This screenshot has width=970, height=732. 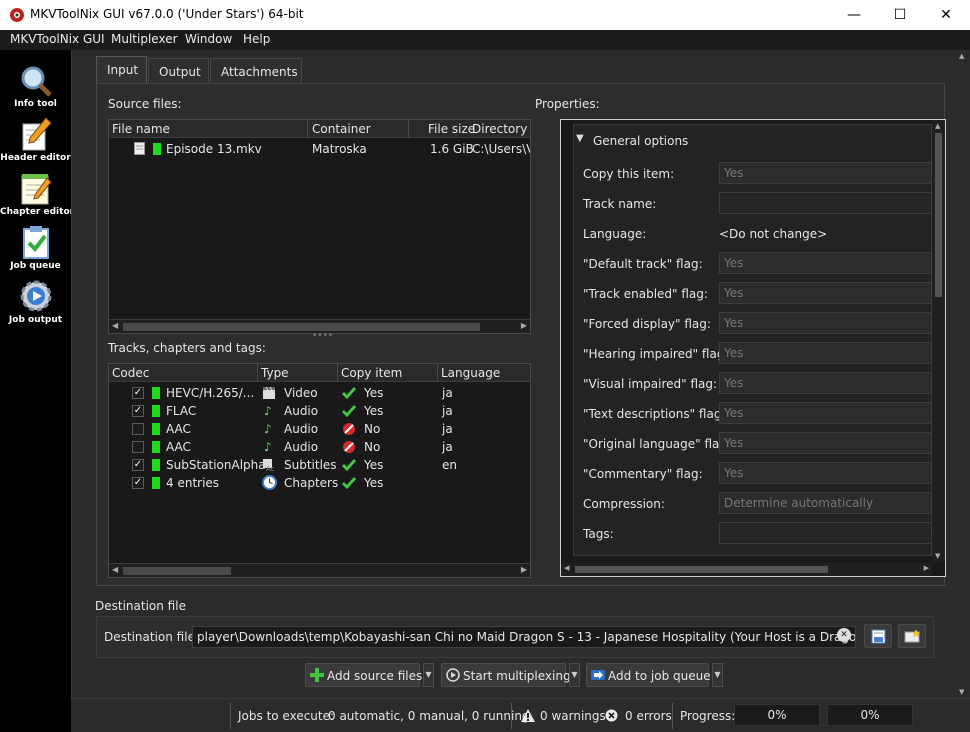 What do you see at coordinates (938, 341) in the screenshot?
I see `properties-vscroll: ▲ ▼` at bounding box center [938, 341].